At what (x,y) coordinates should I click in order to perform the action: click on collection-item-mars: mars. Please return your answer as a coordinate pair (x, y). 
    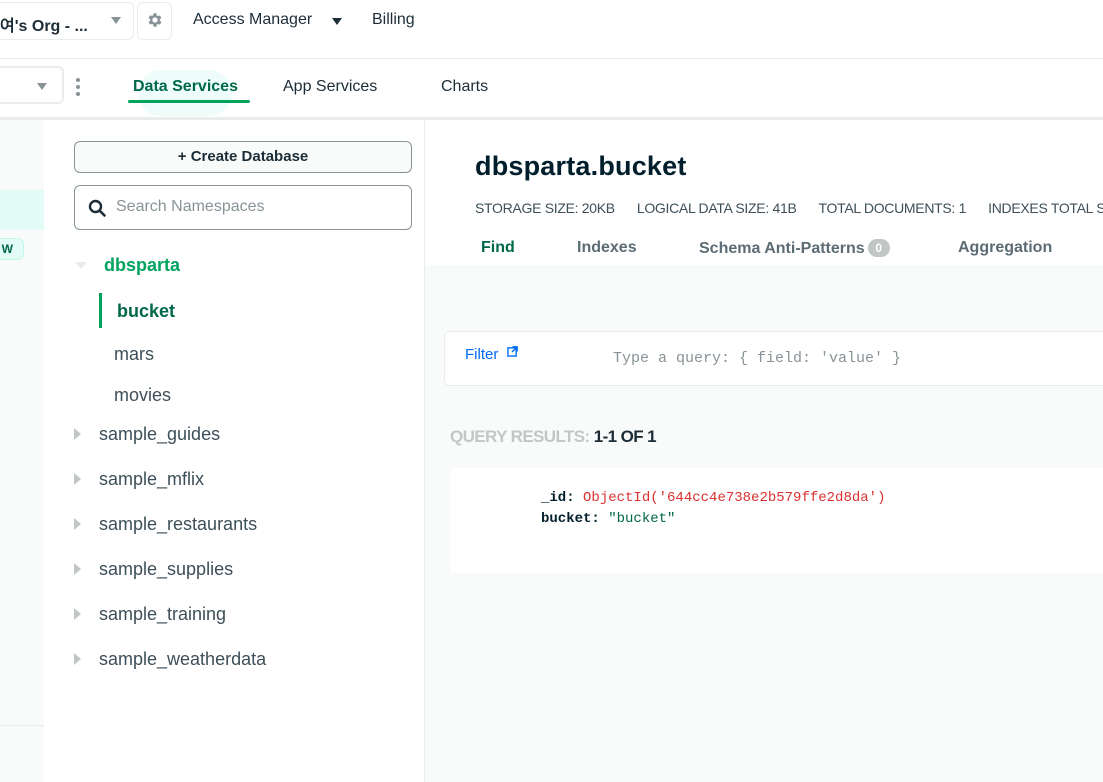
    Looking at the image, I should click on (134, 354).